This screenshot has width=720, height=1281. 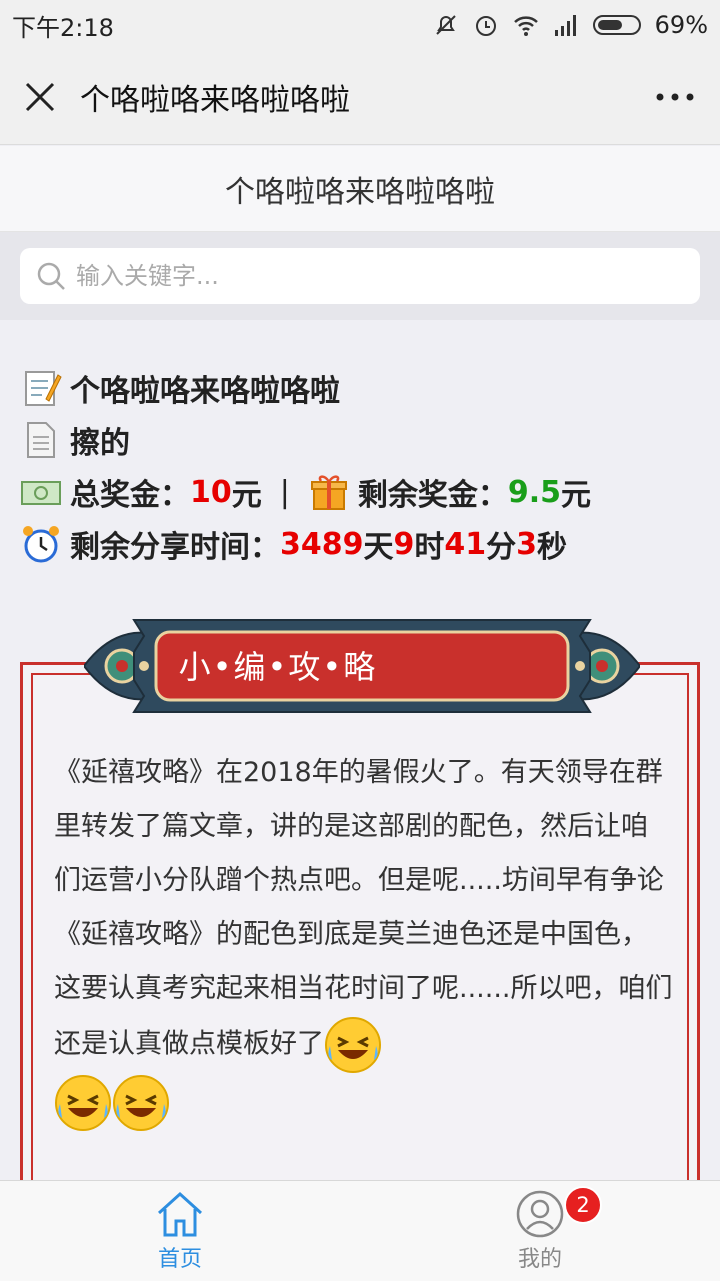 What do you see at coordinates (41, 493) in the screenshot?
I see `money-icon` at bounding box center [41, 493].